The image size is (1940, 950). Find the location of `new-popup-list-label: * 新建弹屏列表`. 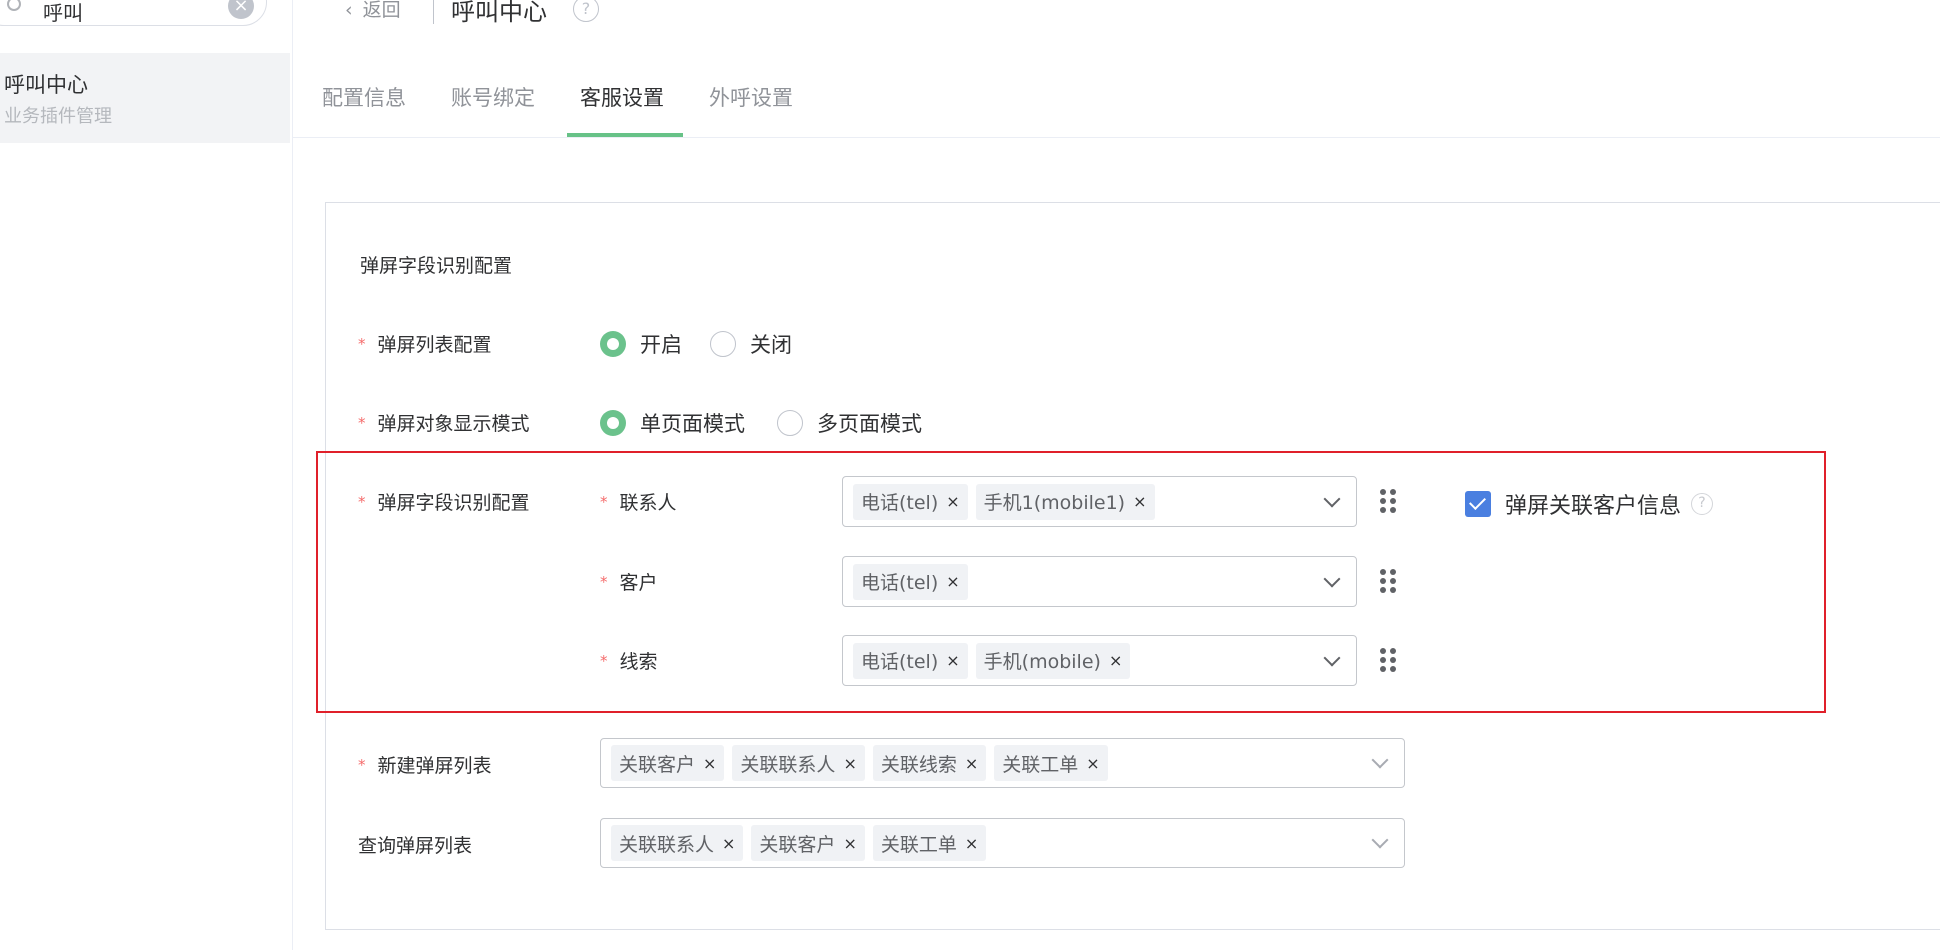

new-popup-list-label: * 新建弹屏列表 is located at coordinates (425, 766).